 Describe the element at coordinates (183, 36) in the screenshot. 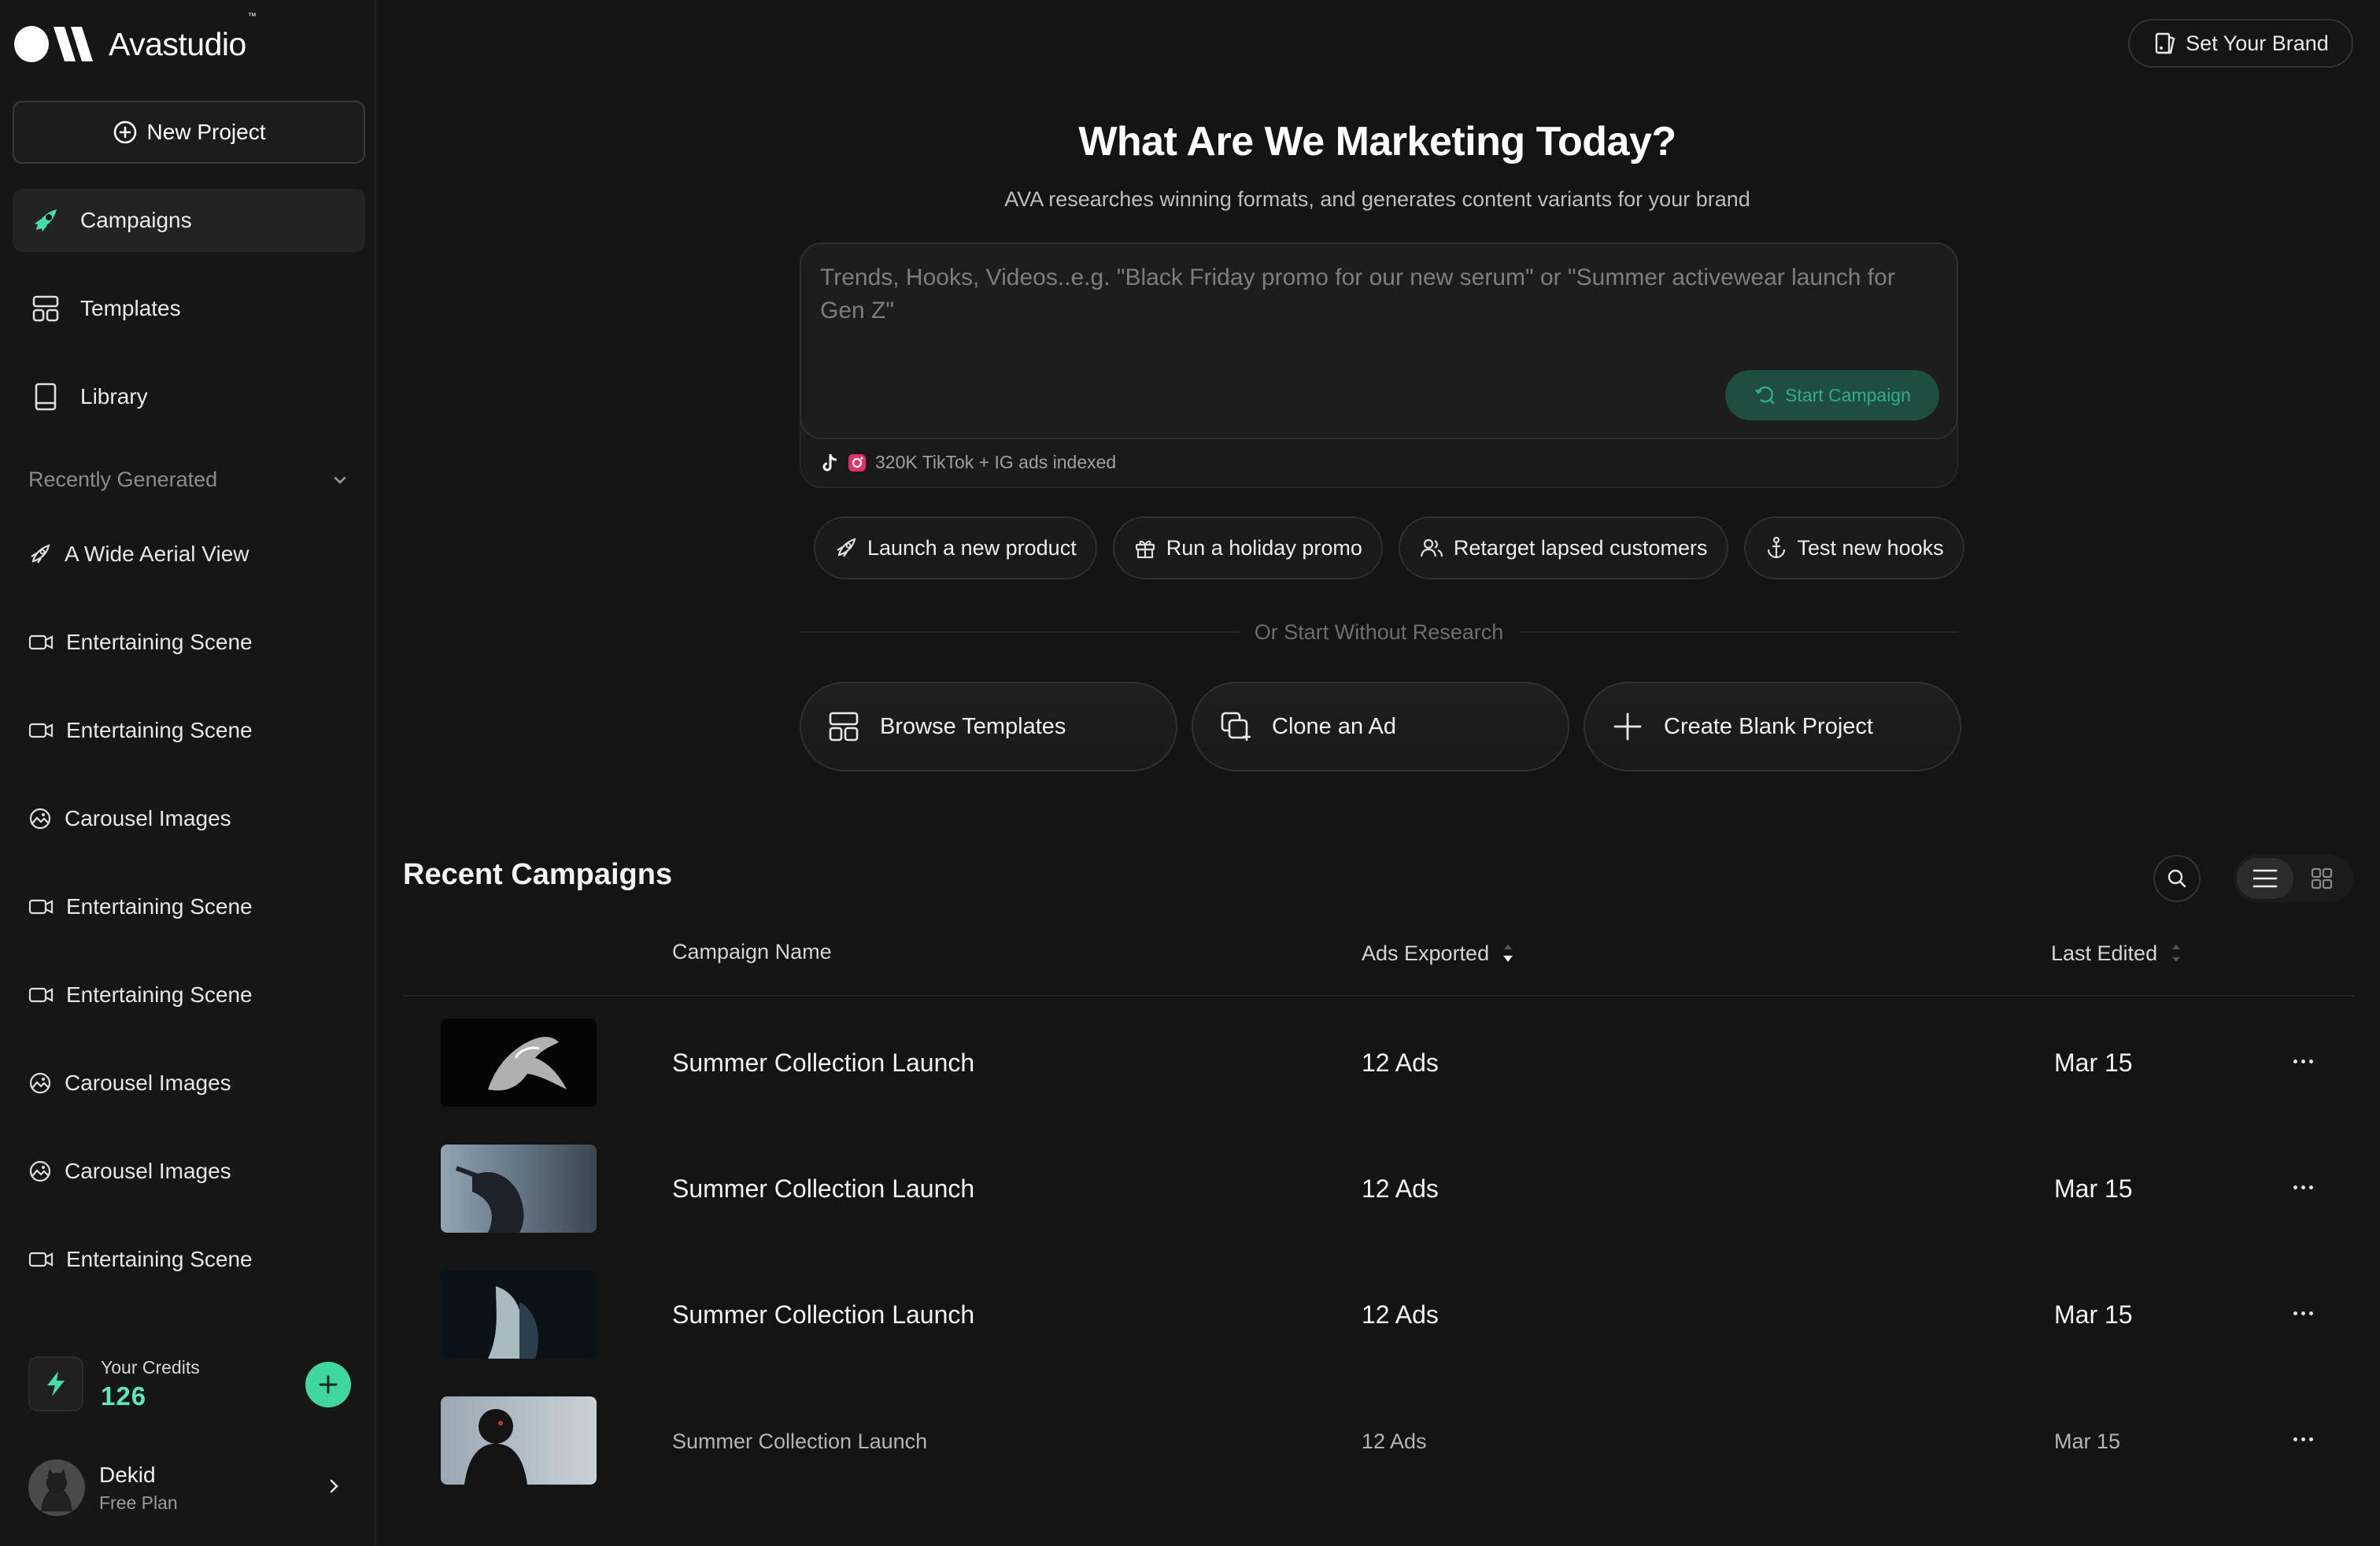

I see `brand-name: Avastudio™` at that location.